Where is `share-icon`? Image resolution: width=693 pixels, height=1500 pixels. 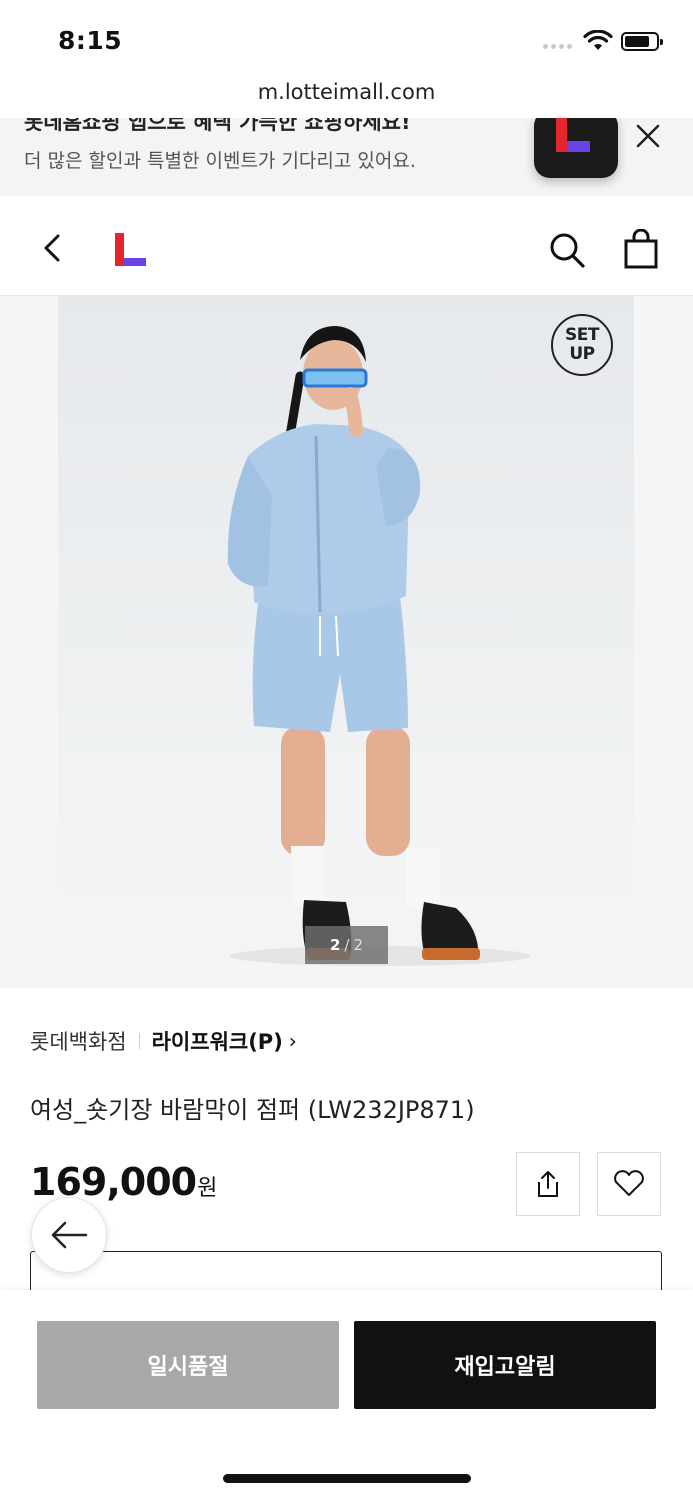 share-icon is located at coordinates (548, 1184).